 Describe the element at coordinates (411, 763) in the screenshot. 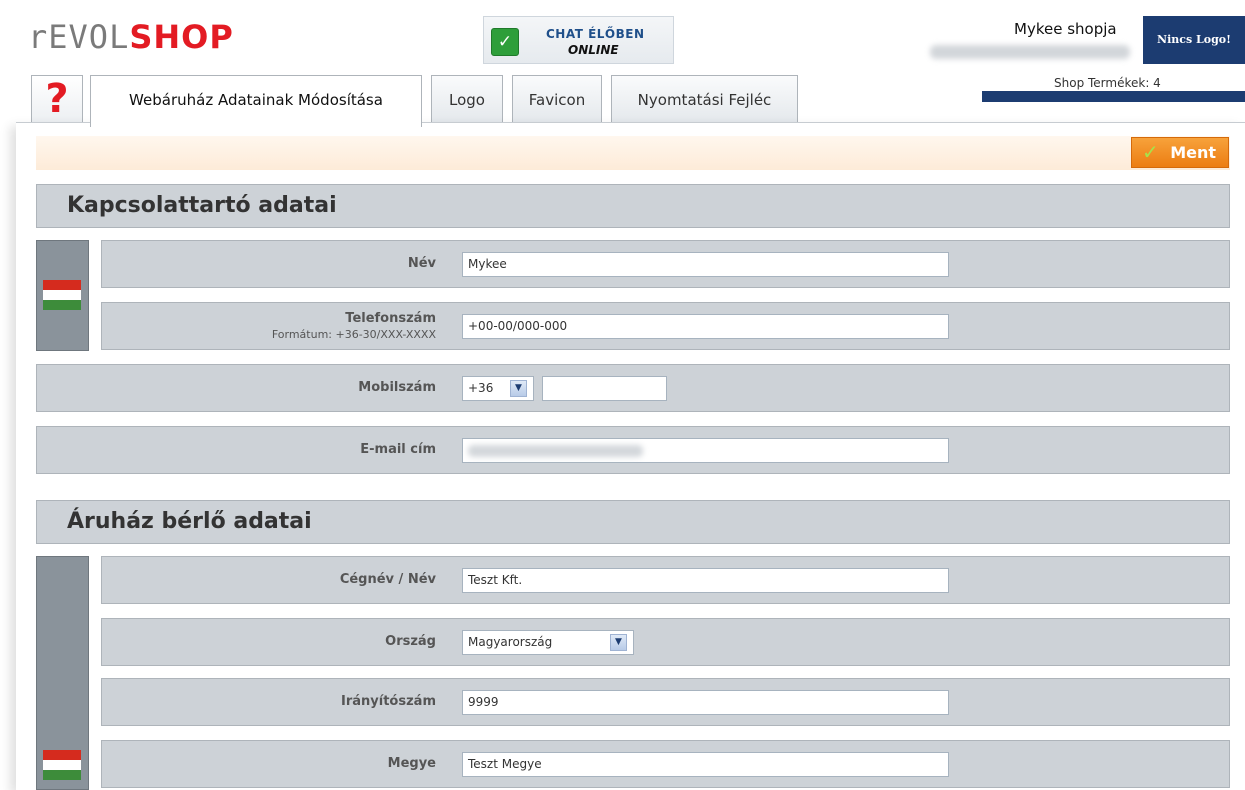

I see `county-label: Megye` at that location.